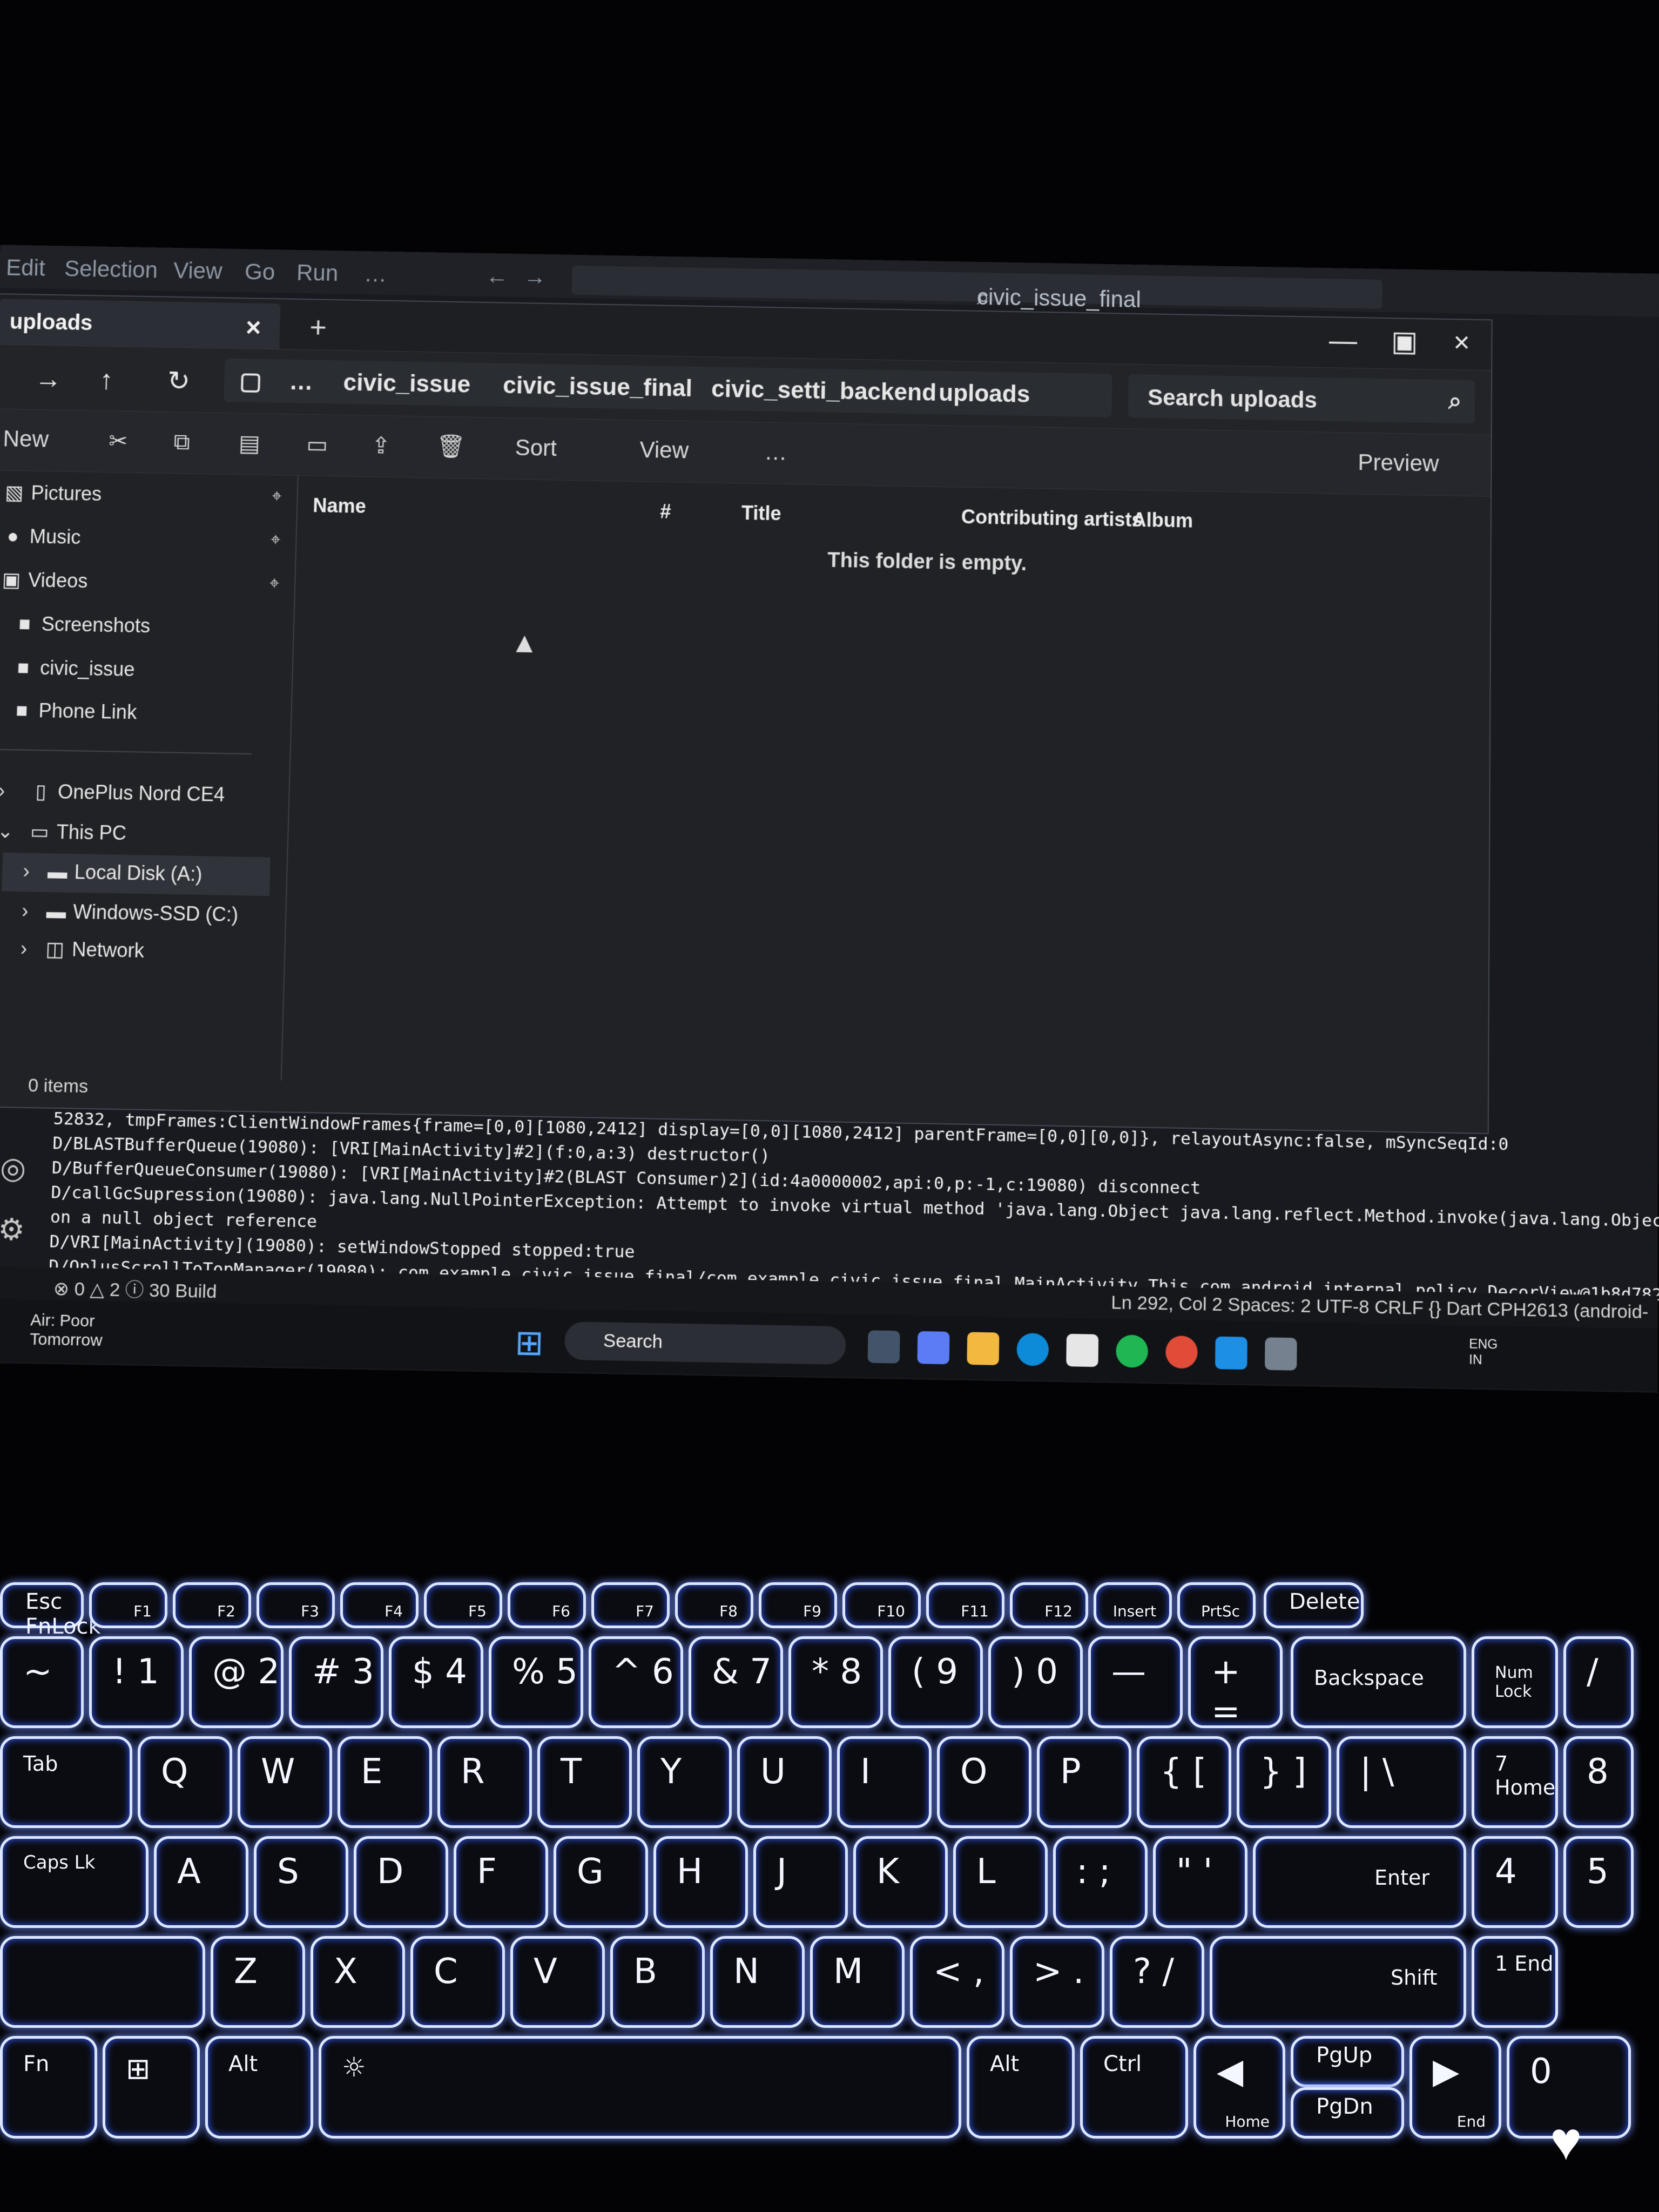 This screenshot has width=1659, height=2212. What do you see at coordinates (1378, 1682) in the screenshot?
I see `key-backspace: Backspace` at bounding box center [1378, 1682].